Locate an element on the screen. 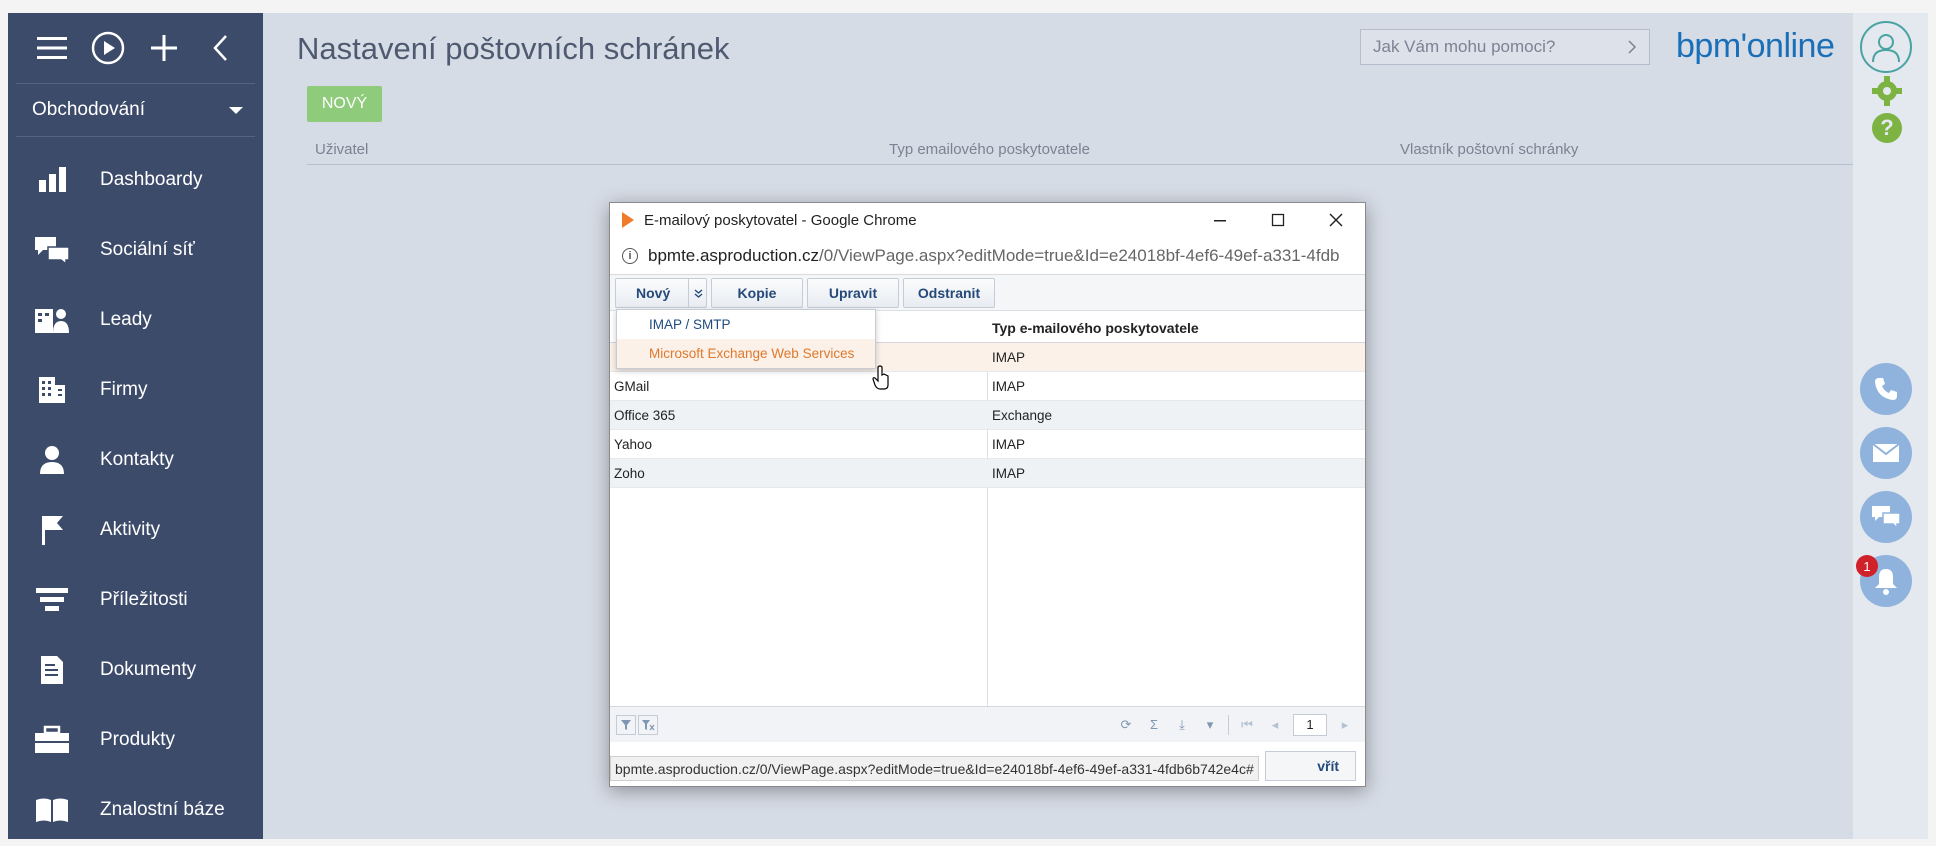  grid-header-type: Typ e-mailového poskytovatele is located at coordinates (1095, 328).